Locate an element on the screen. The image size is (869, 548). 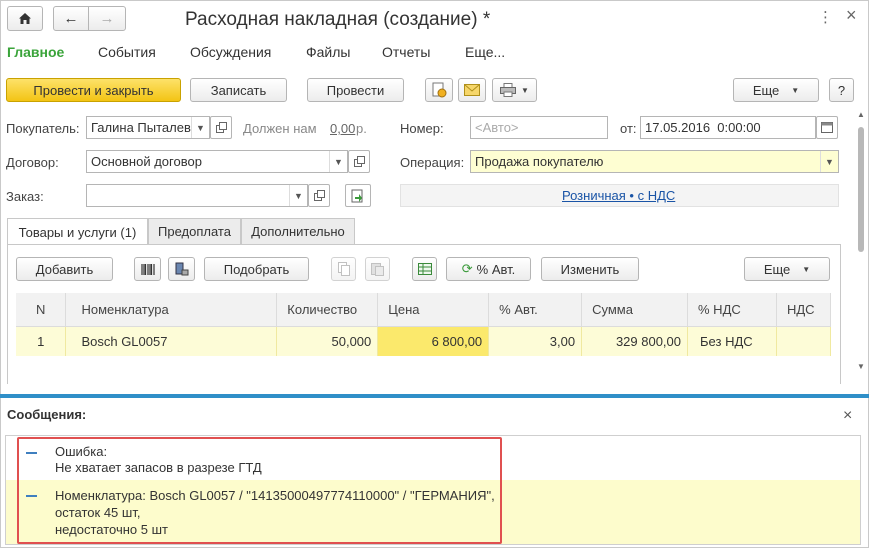
menu-main: Главное is located at coordinates (35, 52).